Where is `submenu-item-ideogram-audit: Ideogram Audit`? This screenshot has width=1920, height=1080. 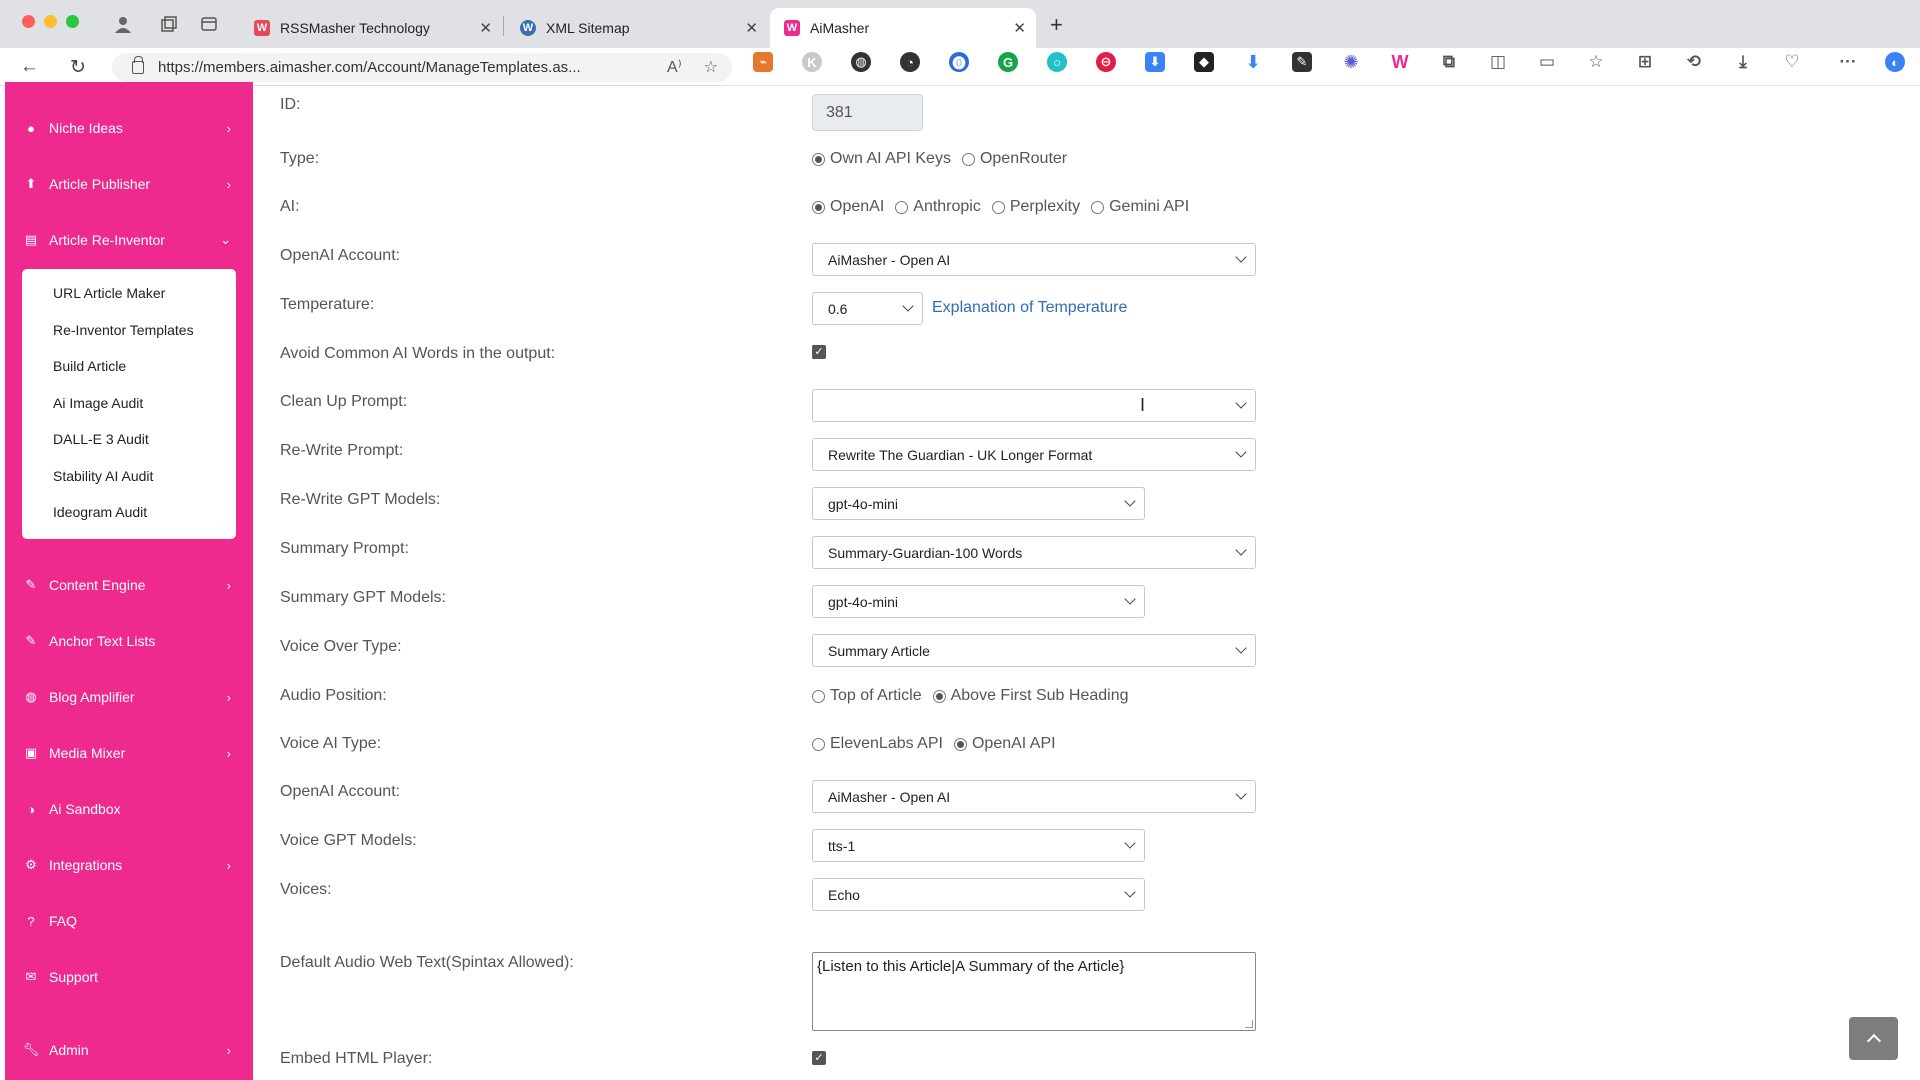
submenu-item-ideogram-audit: Ideogram Audit is located at coordinates (100, 512).